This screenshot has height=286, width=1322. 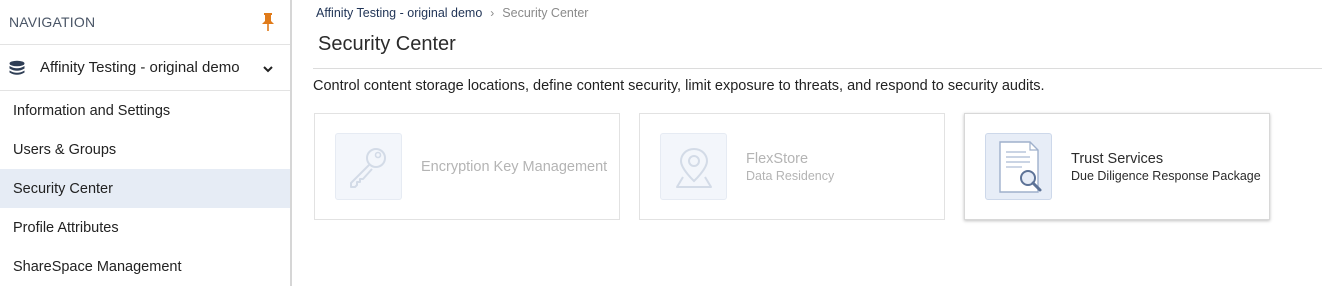 I want to click on card-encryption-key-management: Encryption Key Management, so click(x=467, y=166).